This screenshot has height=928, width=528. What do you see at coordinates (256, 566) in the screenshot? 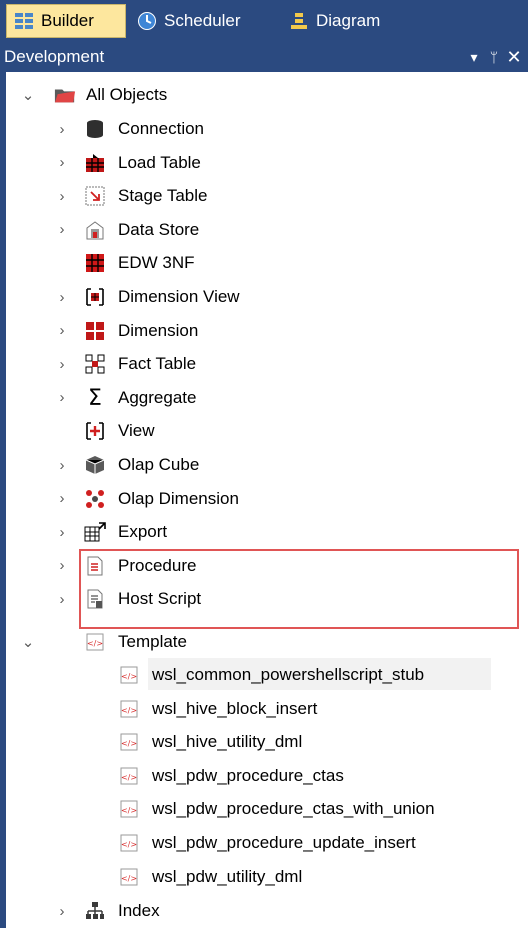
I see `tree-node-procedure: › Procedure` at bounding box center [256, 566].